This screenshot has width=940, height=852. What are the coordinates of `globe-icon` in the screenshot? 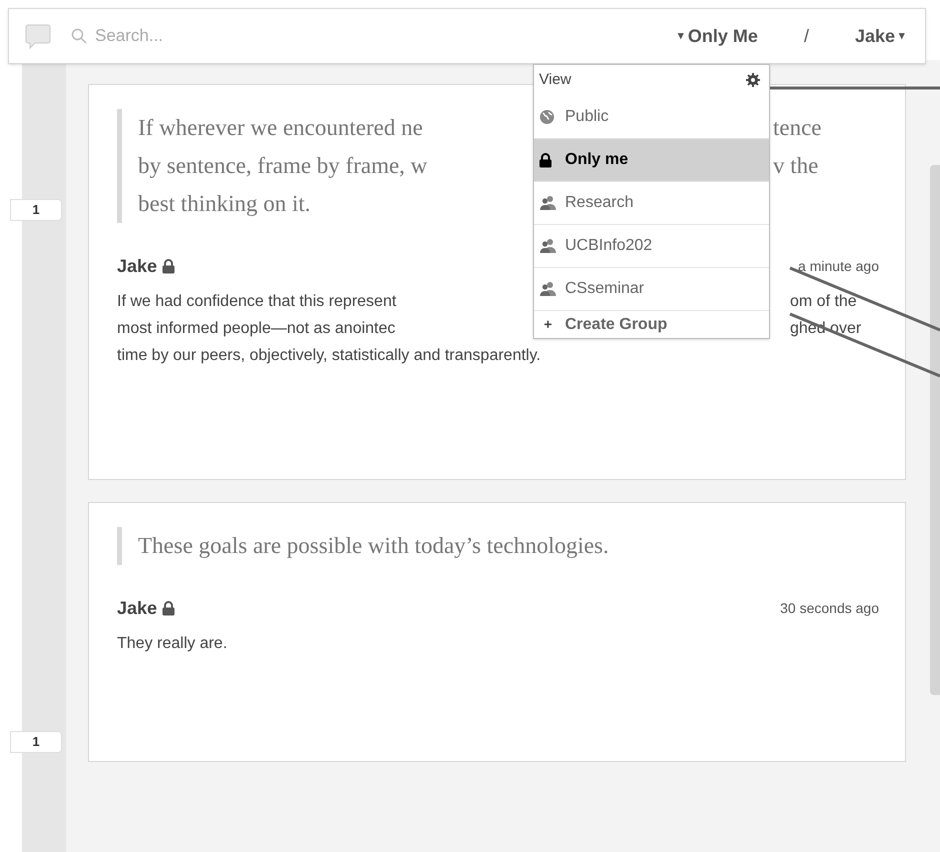 It's located at (548, 116).